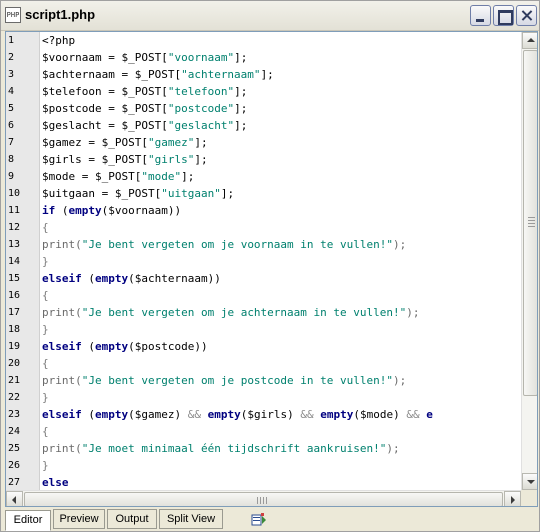 This screenshot has height=532, width=540. Describe the element at coordinates (92, 176) in the screenshot. I see `code-token: $mode = $_POST[` at that location.